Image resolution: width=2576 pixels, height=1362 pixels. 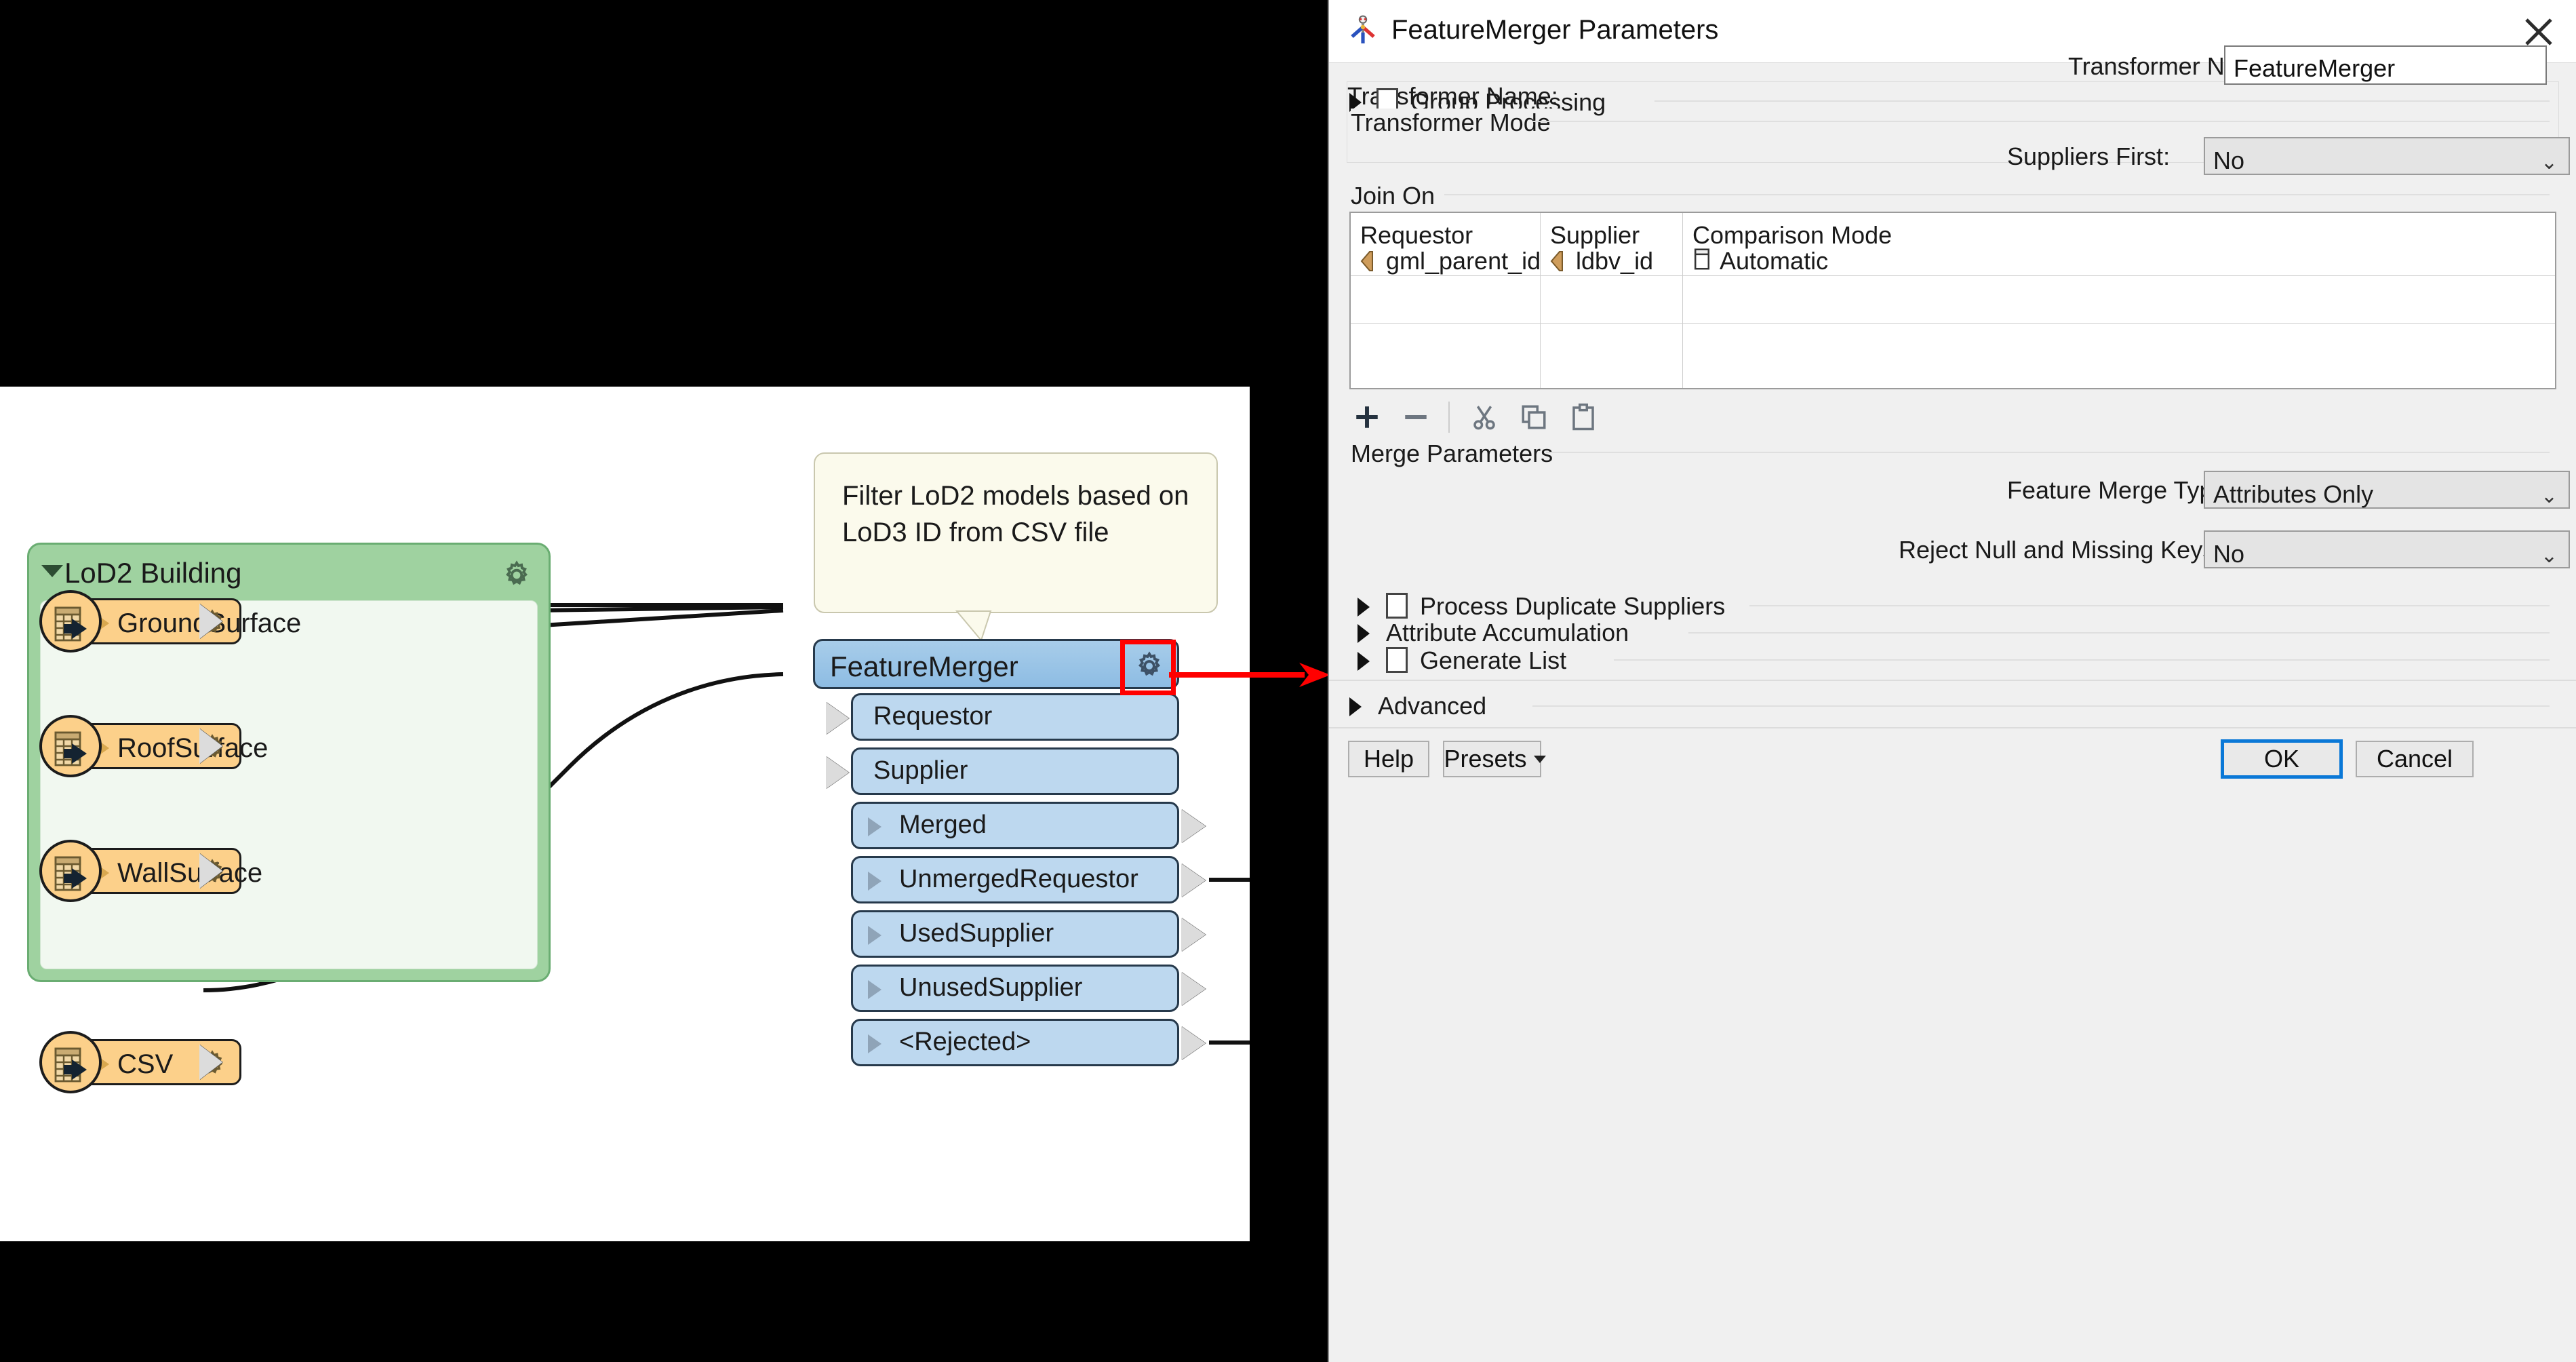 I want to click on transformer-name-value: FeatureMerger, so click(x=2315, y=68).